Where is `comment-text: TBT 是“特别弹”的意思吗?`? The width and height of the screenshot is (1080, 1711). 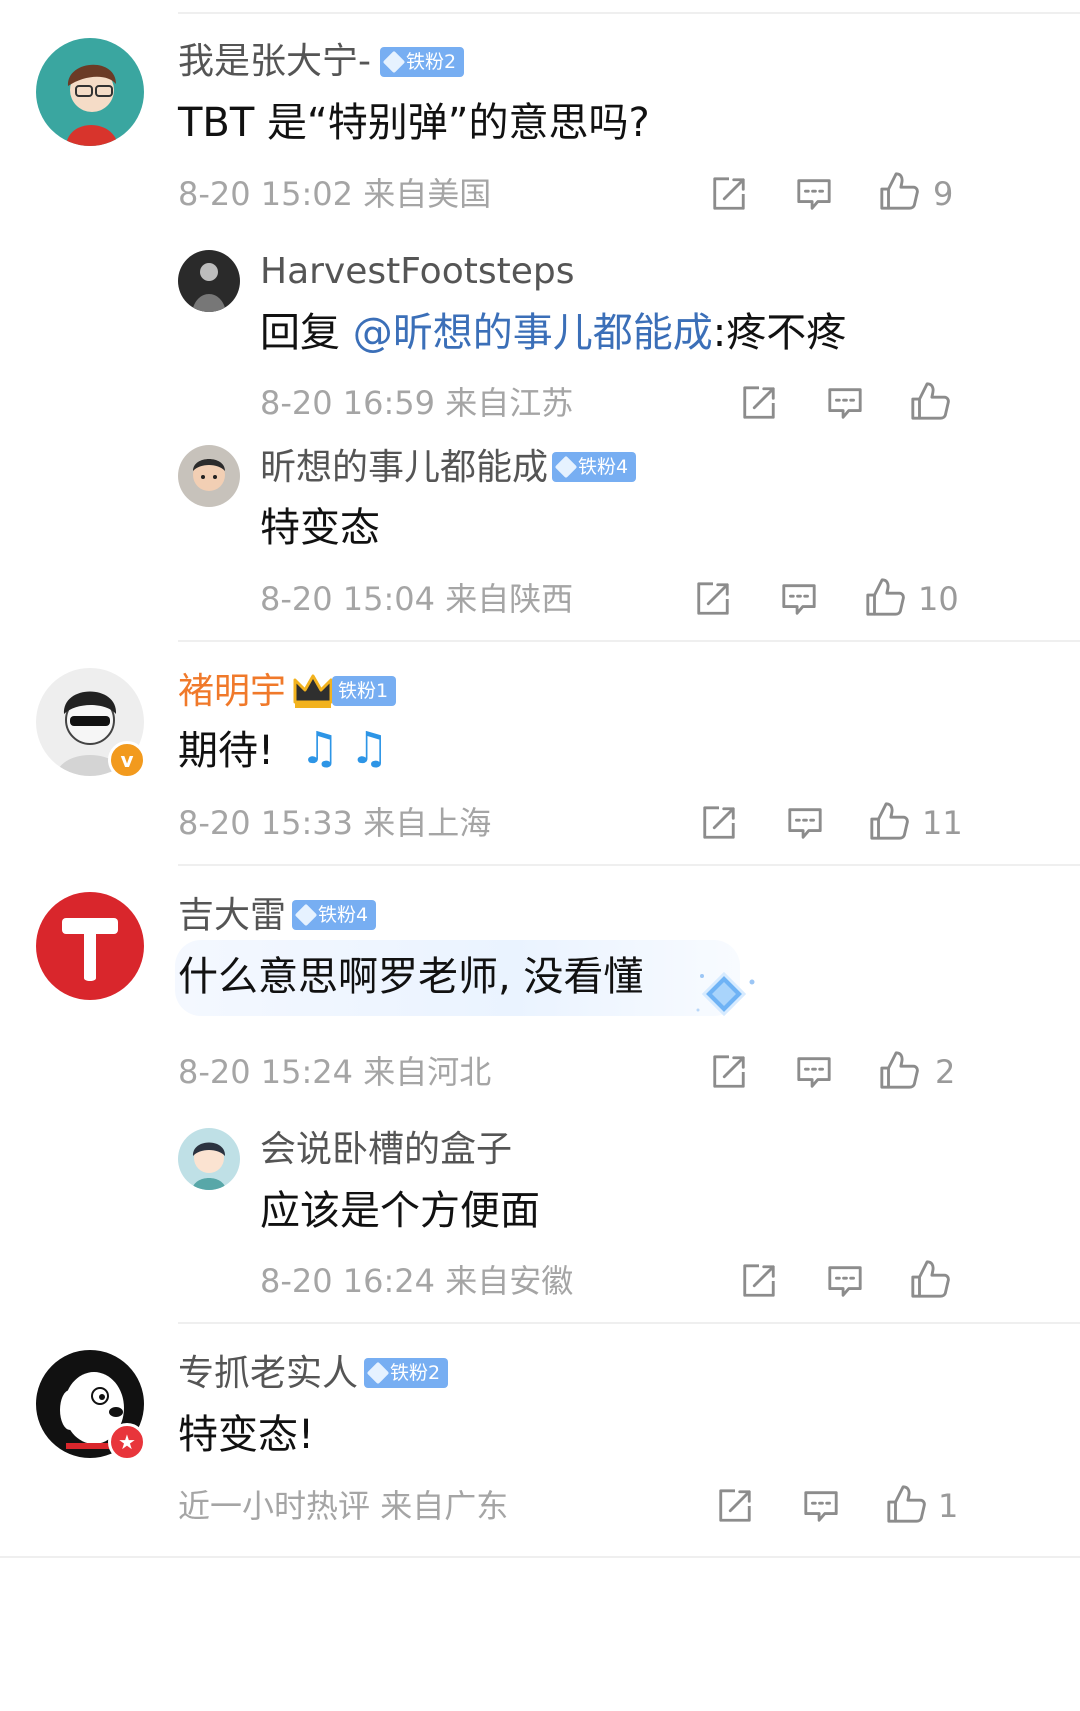 comment-text: TBT 是“特别弹”的意思吗? is located at coordinates (414, 123).